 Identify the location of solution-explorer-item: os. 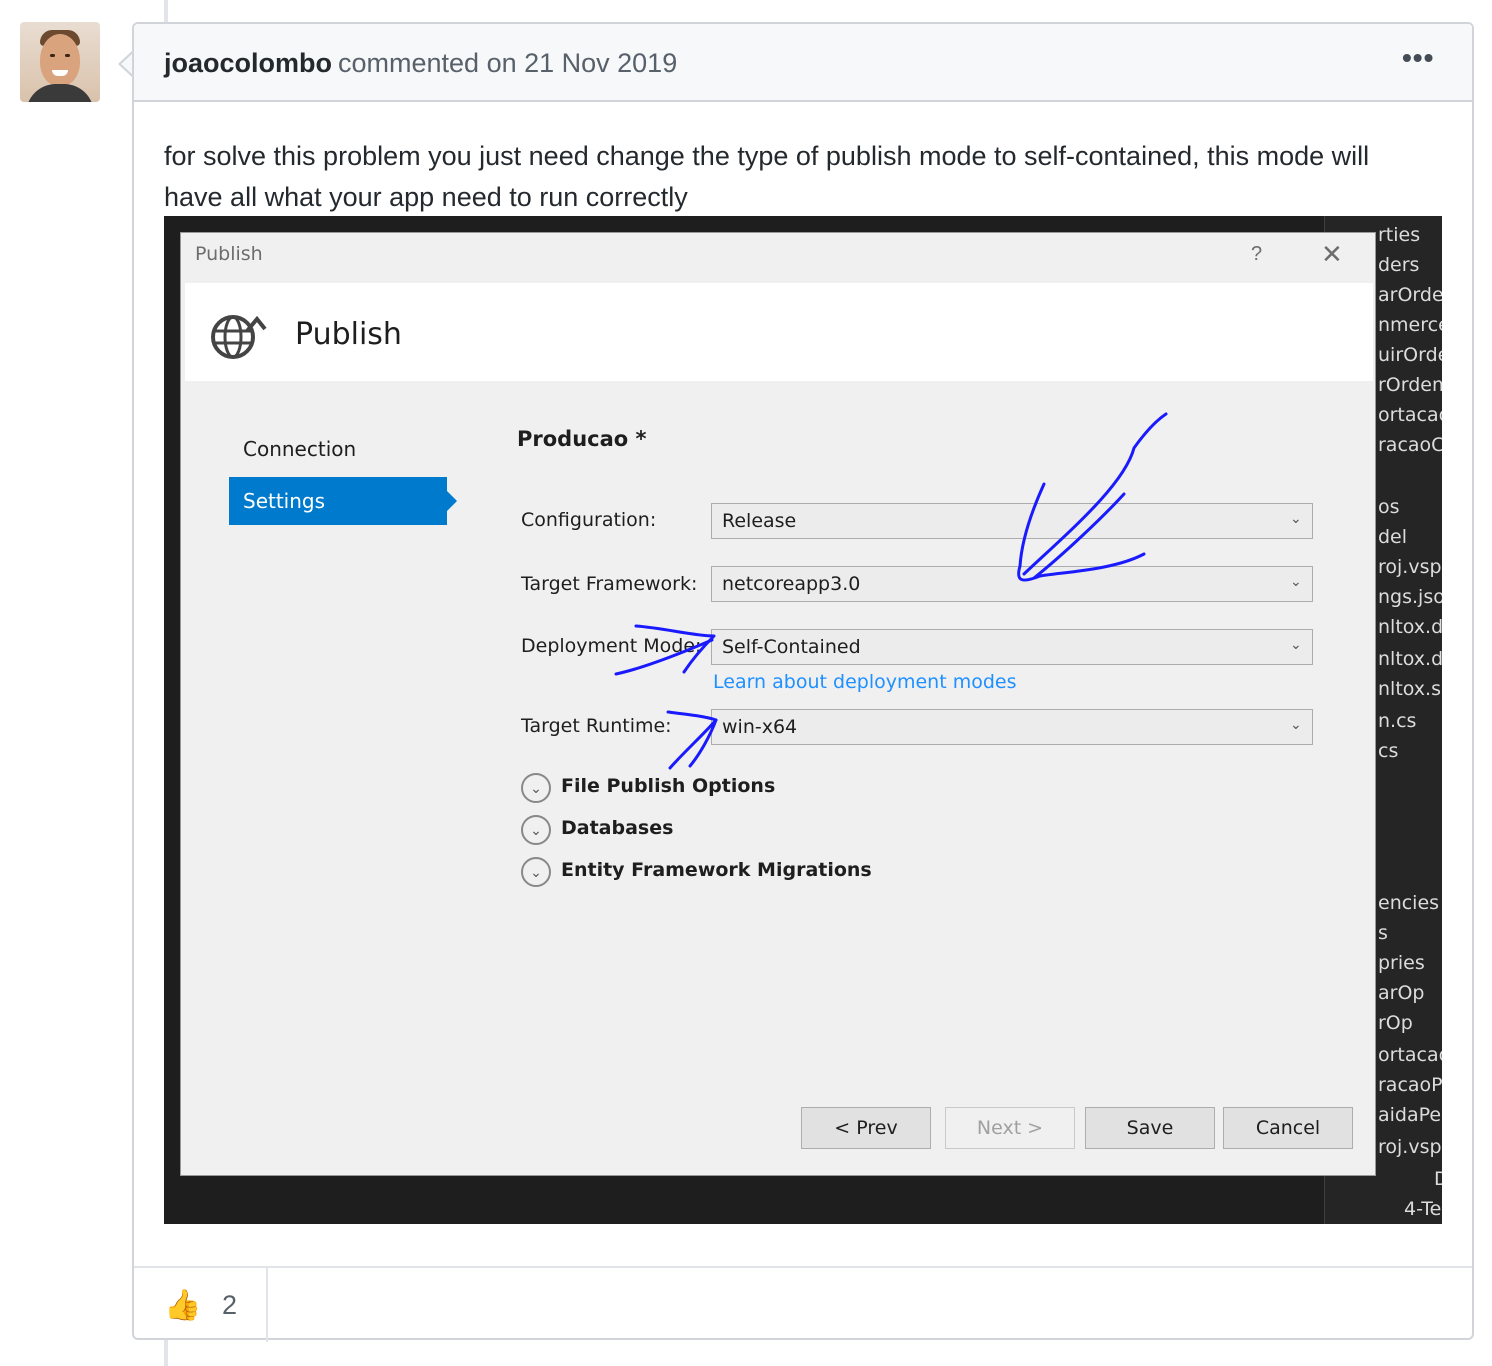
(1389, 507).